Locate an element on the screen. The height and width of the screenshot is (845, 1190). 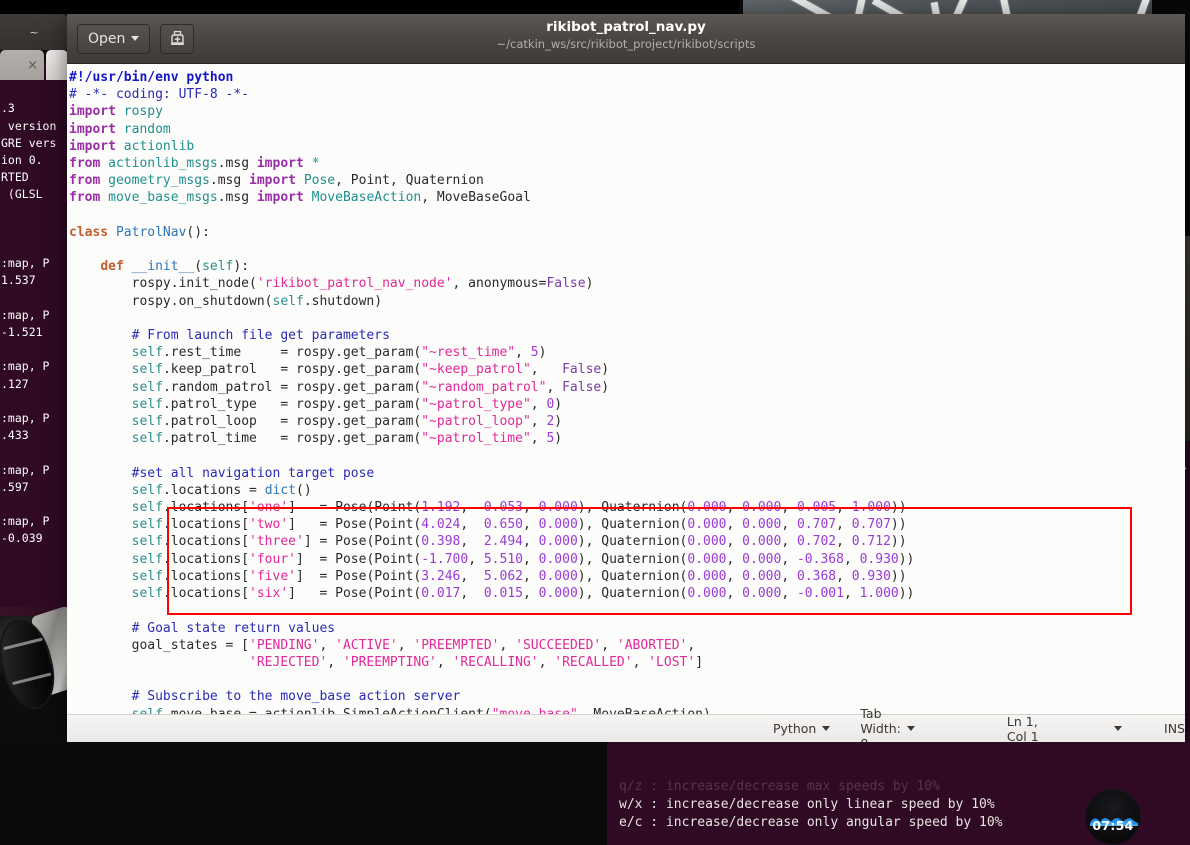
terminal-line: .433 is located at coordinates (15, 435).